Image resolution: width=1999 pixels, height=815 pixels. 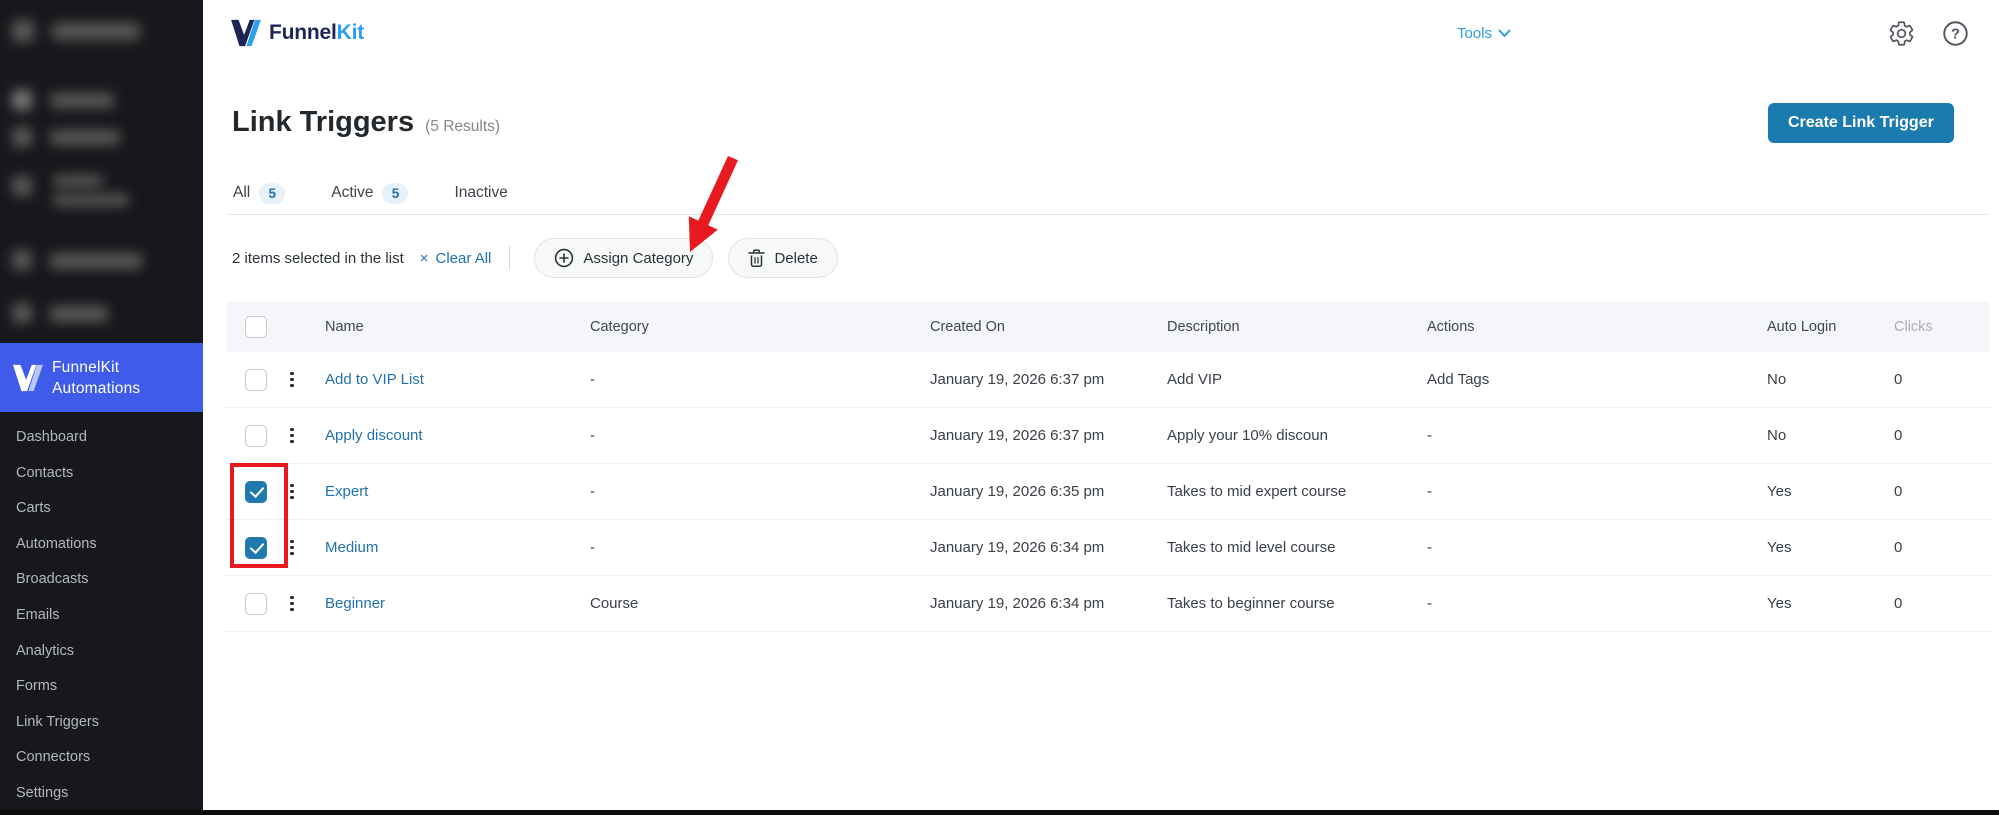 What do you see at coordinates (101, 687) in the screenshot?
I see `sidebar-menu-item: Forms` at bounding box center [101, 687].